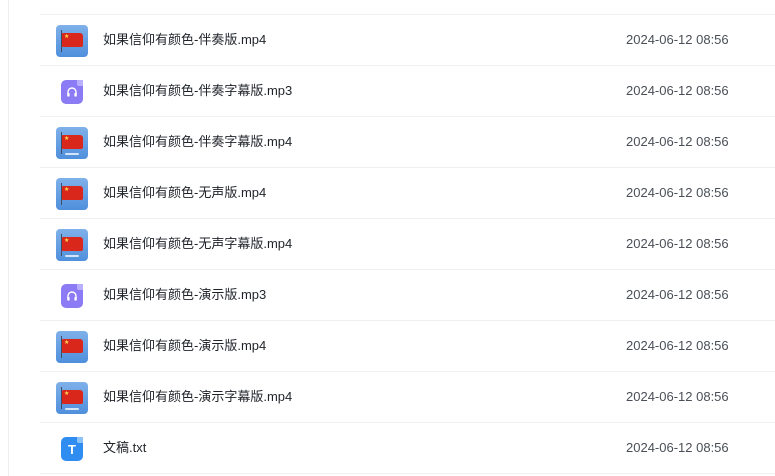 Image resolution: width=775 pixels, height=476 pixels. Describe the element at coordinates (185, 294) in the screenshot. I see `file-name: 如果信仰有颜色-演示版.mp3` at that location.